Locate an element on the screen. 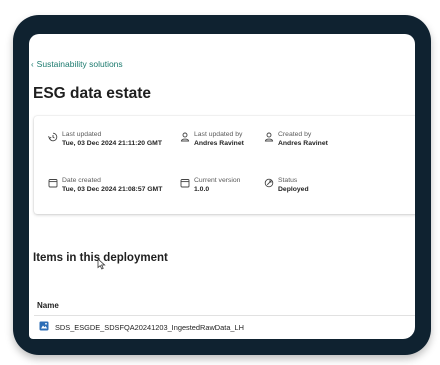  last-updated-by-field: Last updated by Andres Ravinet is located at coordinates (211, 139).